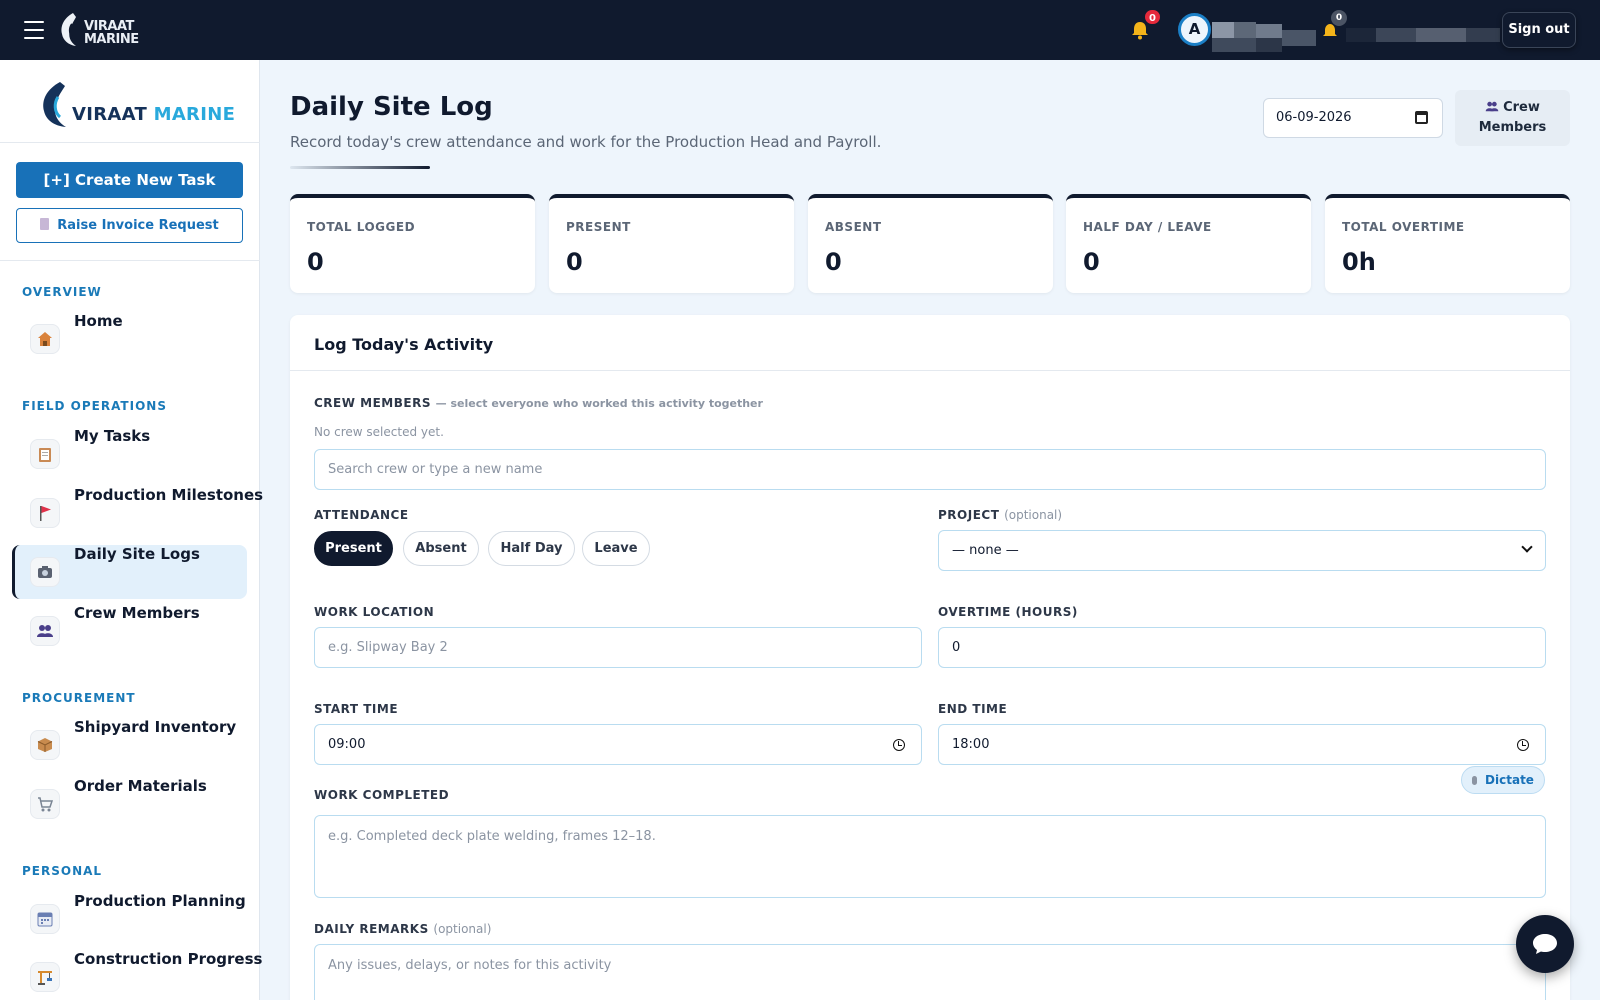  Describe the element at coordinates (45, 339) in the screenshot. I see `home-icon` at that location.